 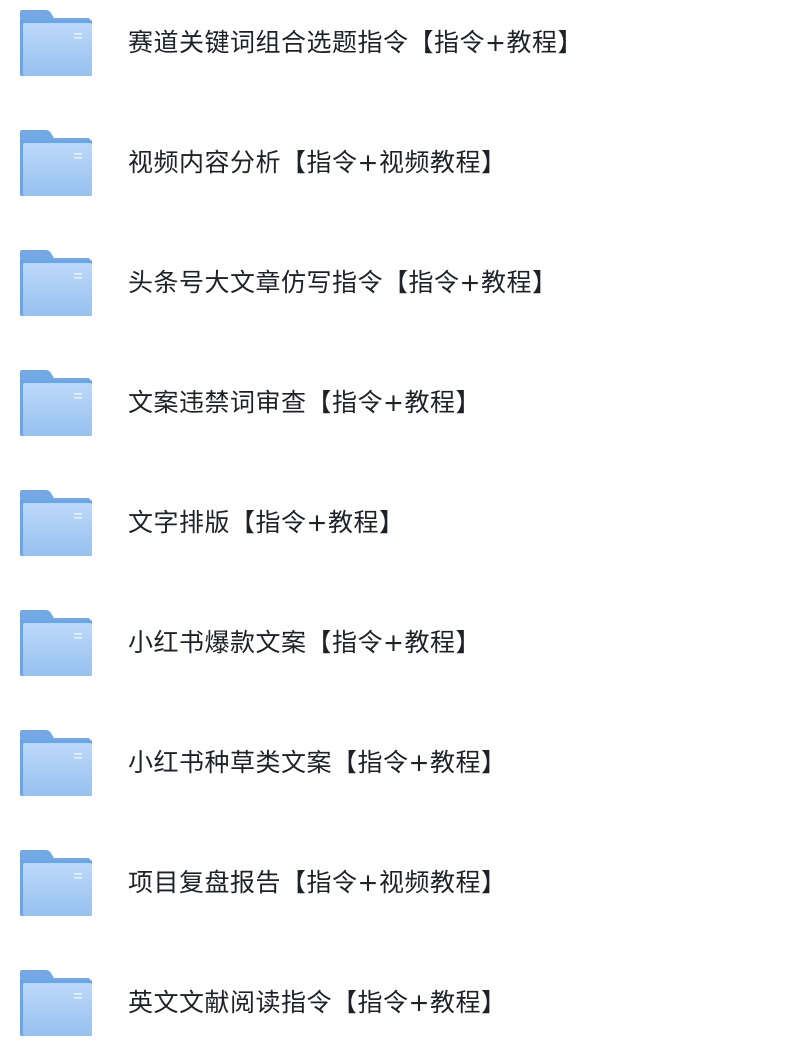 I want to click on folder-item: 小红书爆款文案【指令+教程】, so click(x=398, y=645).